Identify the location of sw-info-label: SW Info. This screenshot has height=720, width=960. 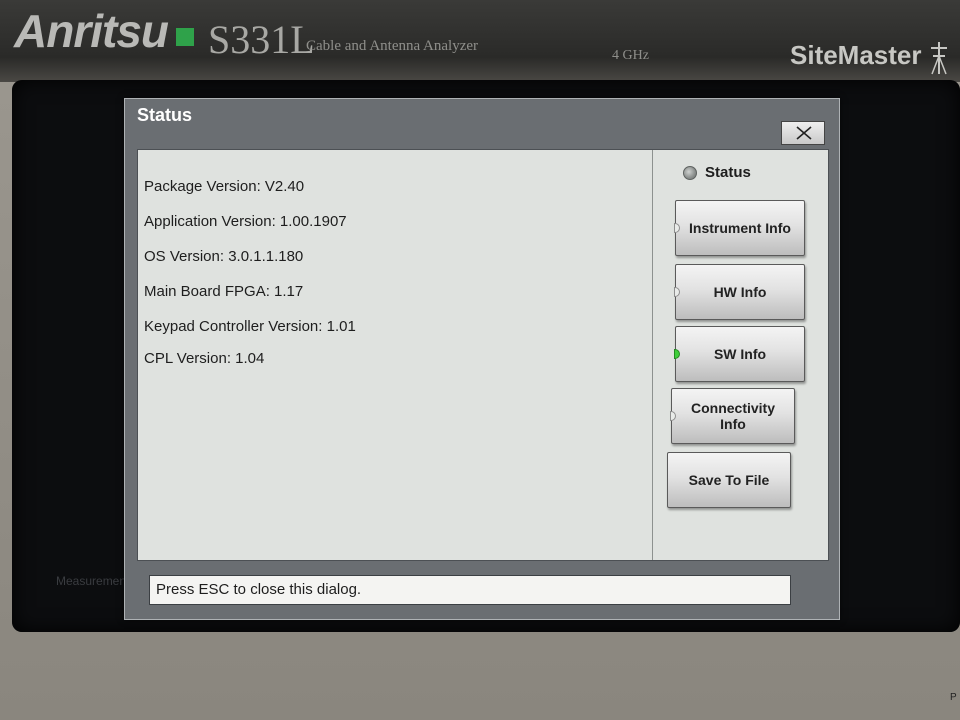
(740, 354).